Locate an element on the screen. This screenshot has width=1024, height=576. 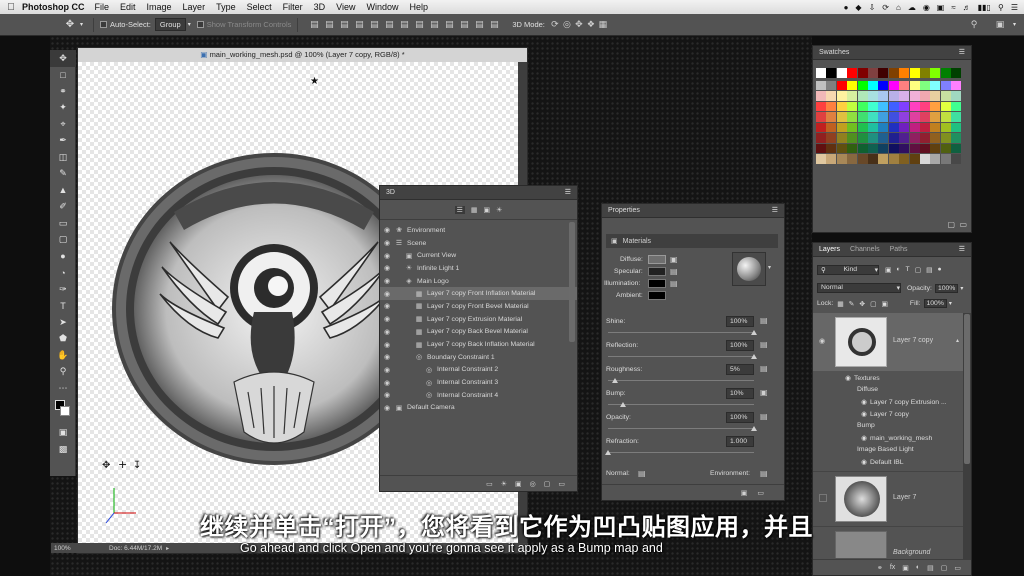
menu-filter: Filter is located at coordinates (293, 7).